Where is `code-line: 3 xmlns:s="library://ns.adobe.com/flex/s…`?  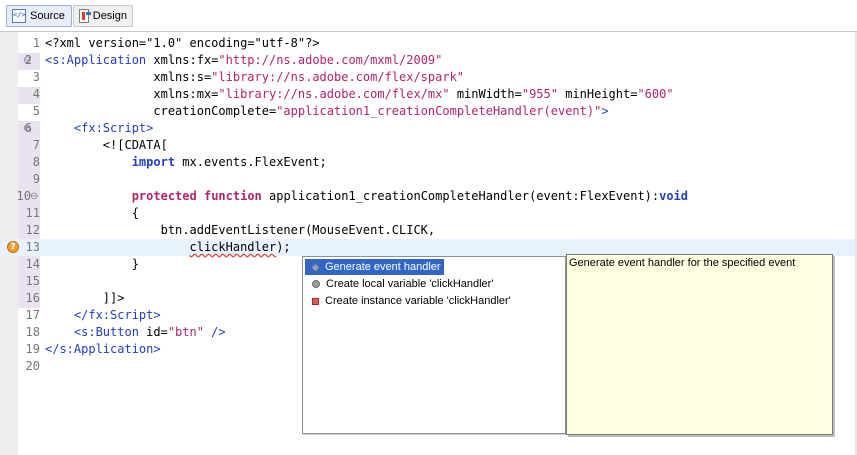
code-line: 3 xmlns:s="library://ns.adobe.com/flex/s… is located at coordinates (428, 77).